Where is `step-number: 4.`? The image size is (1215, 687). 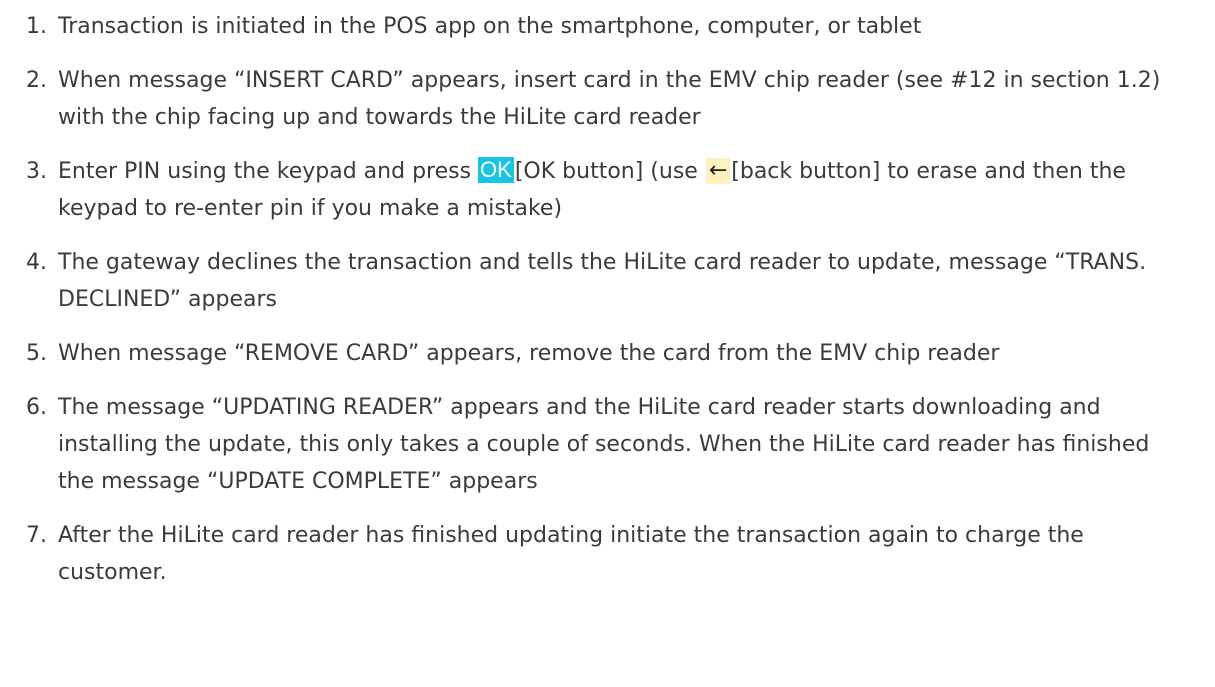
step-number: 4. is located at coordinates (36, 262).